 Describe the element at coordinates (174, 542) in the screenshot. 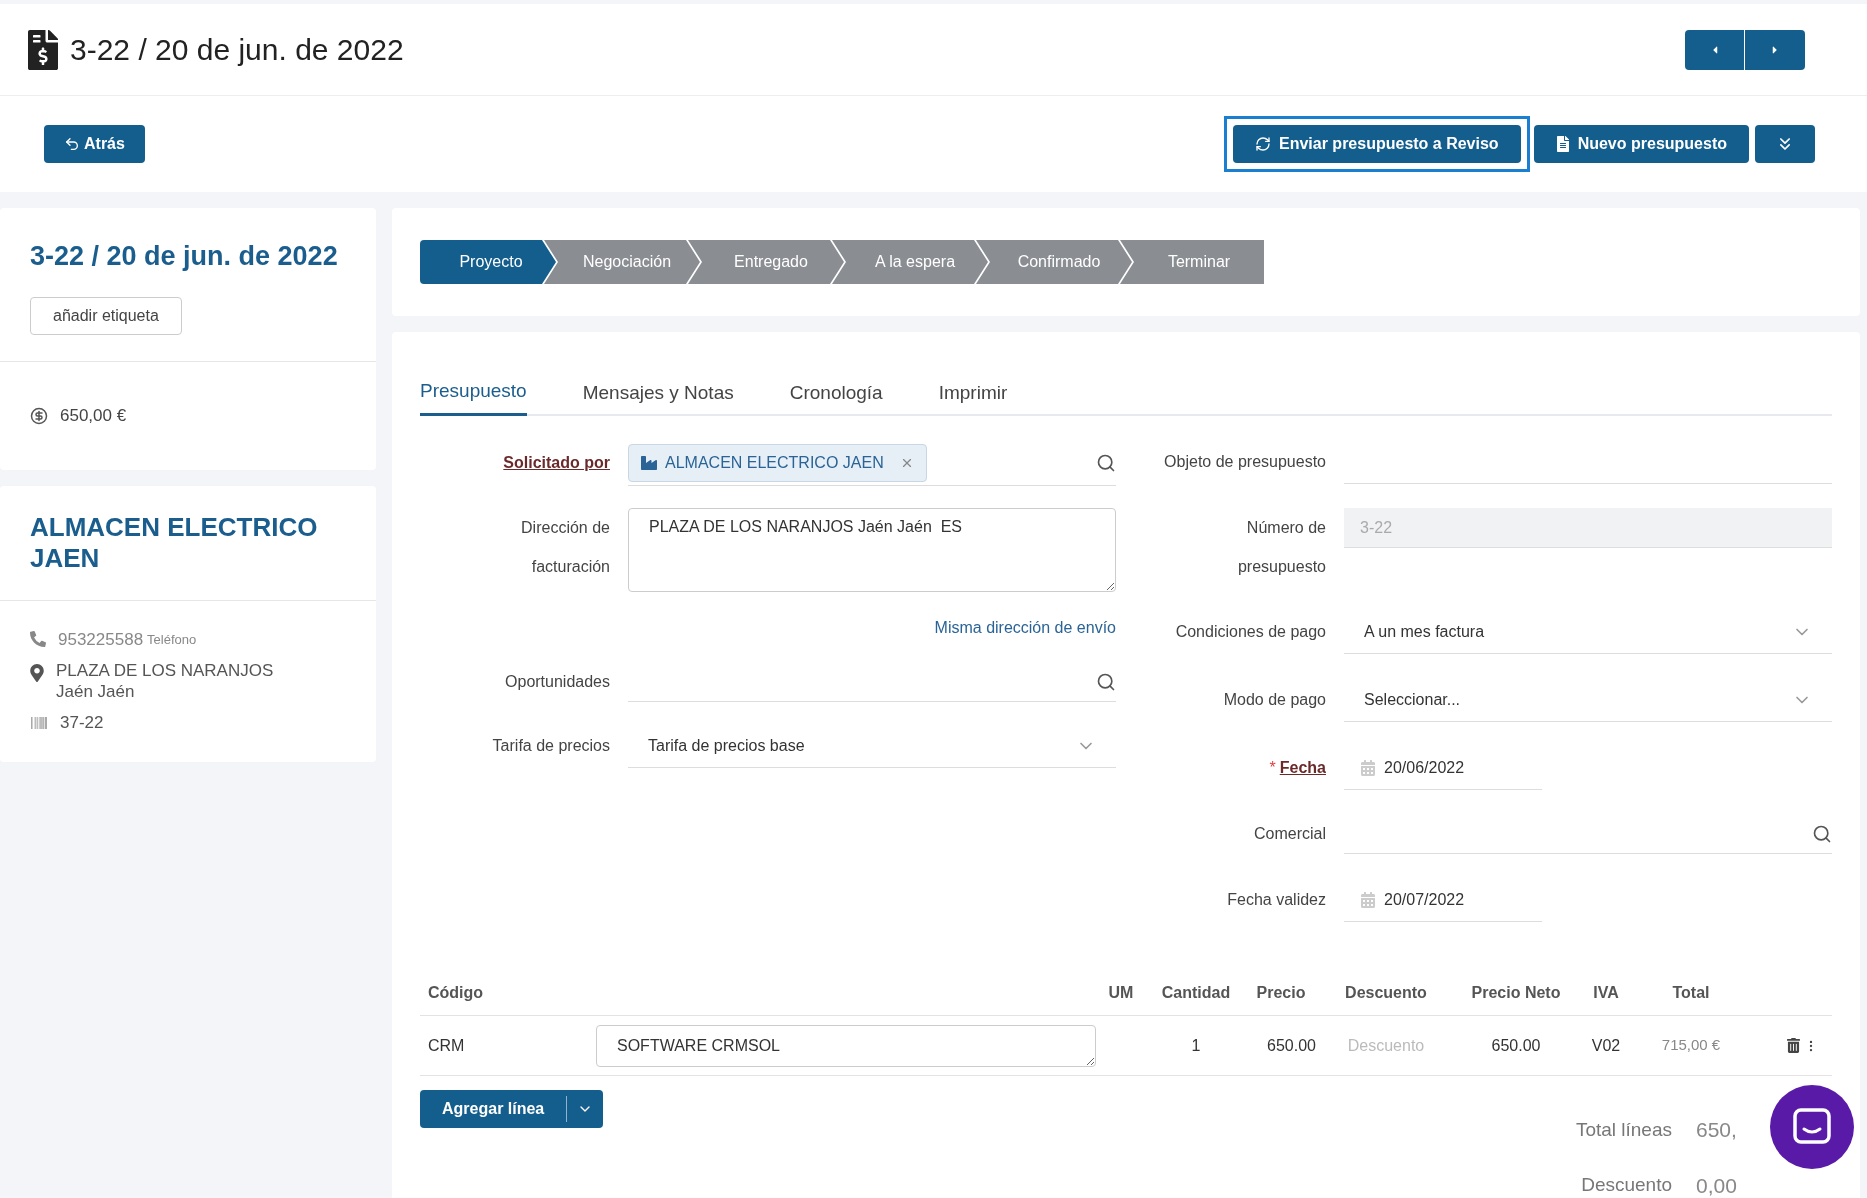

I see `customer-name: ALMACEN ELECTRICO JAEN` at that location.